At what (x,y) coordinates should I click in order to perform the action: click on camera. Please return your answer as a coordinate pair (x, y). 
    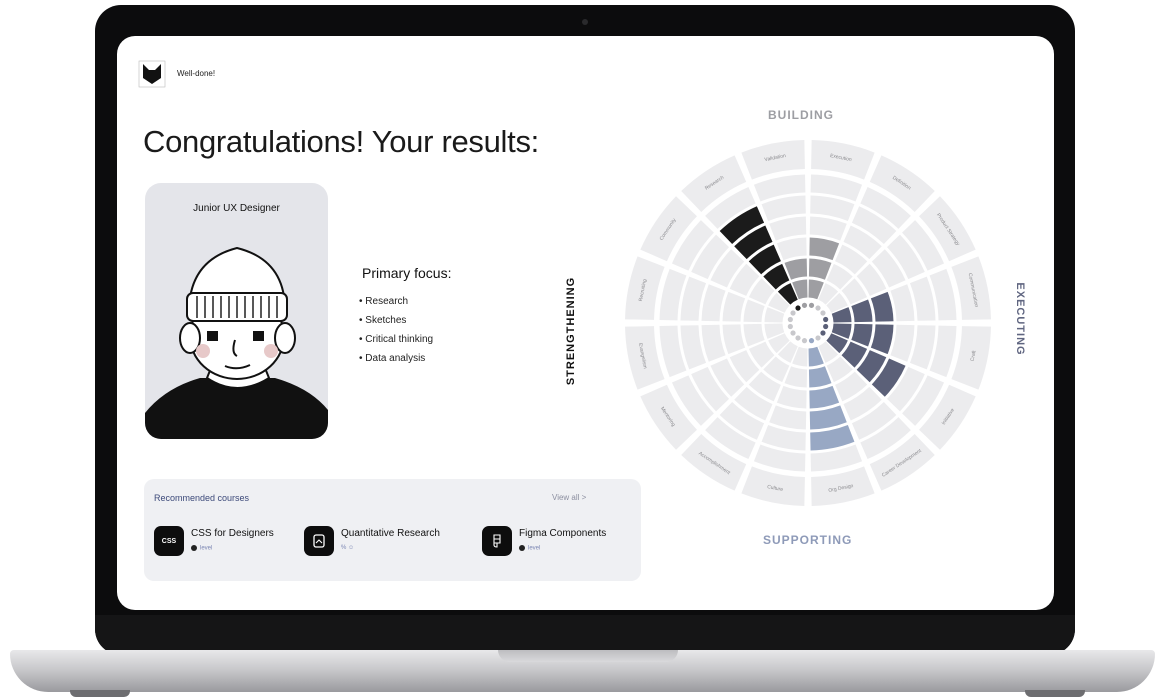
    Looking at the image, I should click on (585, 22).